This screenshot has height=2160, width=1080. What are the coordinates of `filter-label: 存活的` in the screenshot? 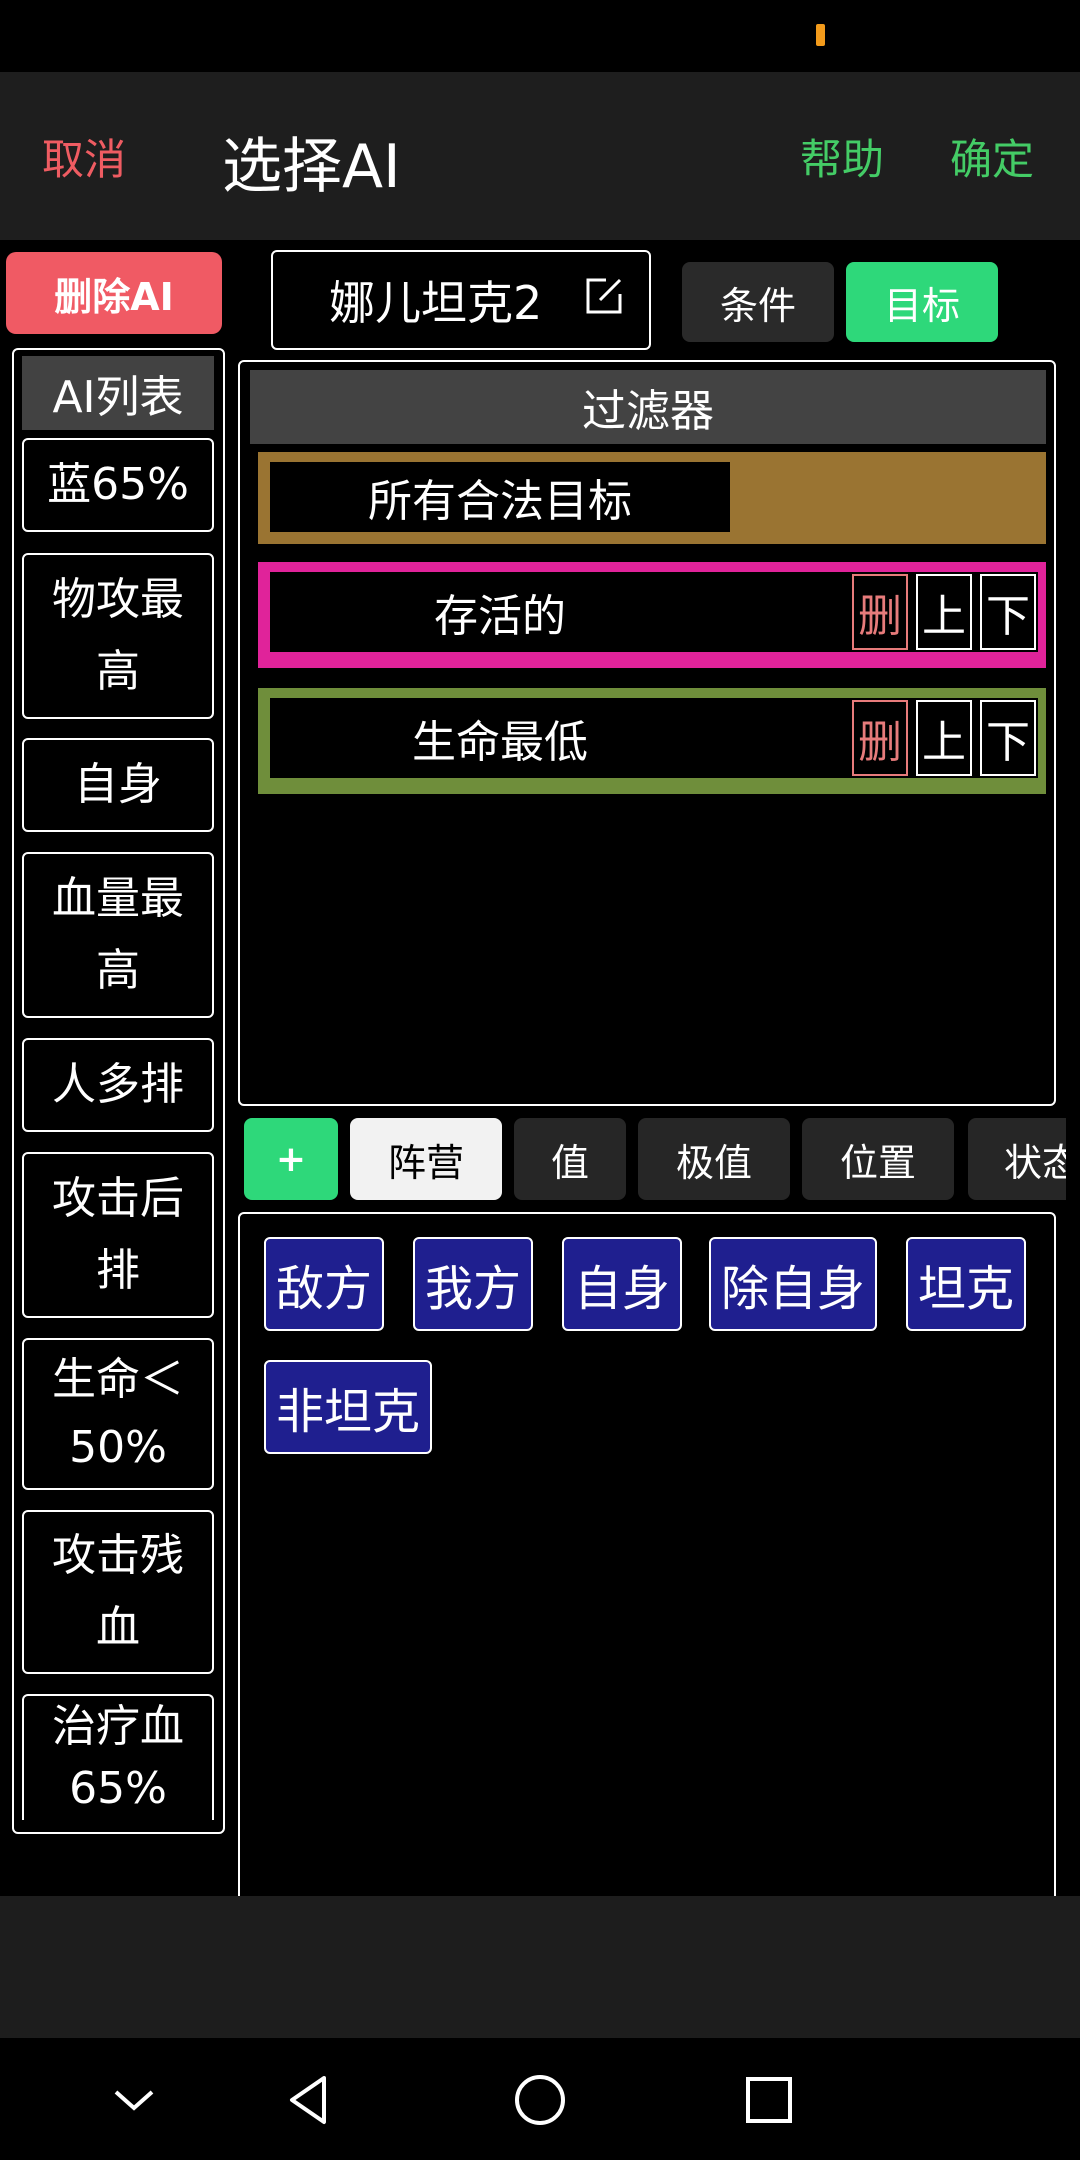 It's located at (500, 612).